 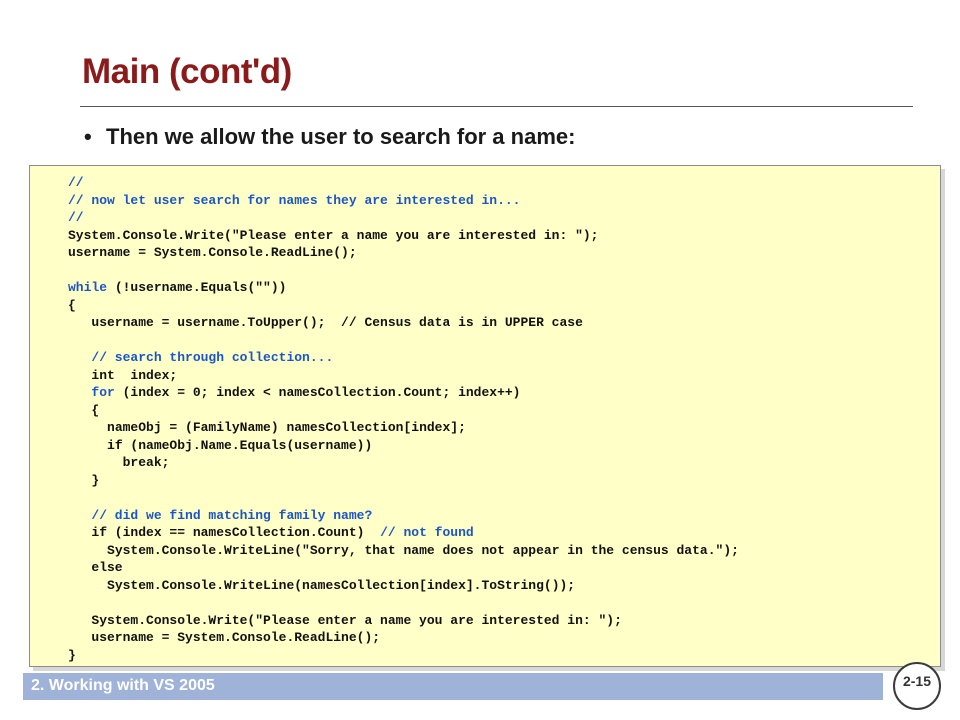 I want to click on title-divider, so click(x=496, y=106).